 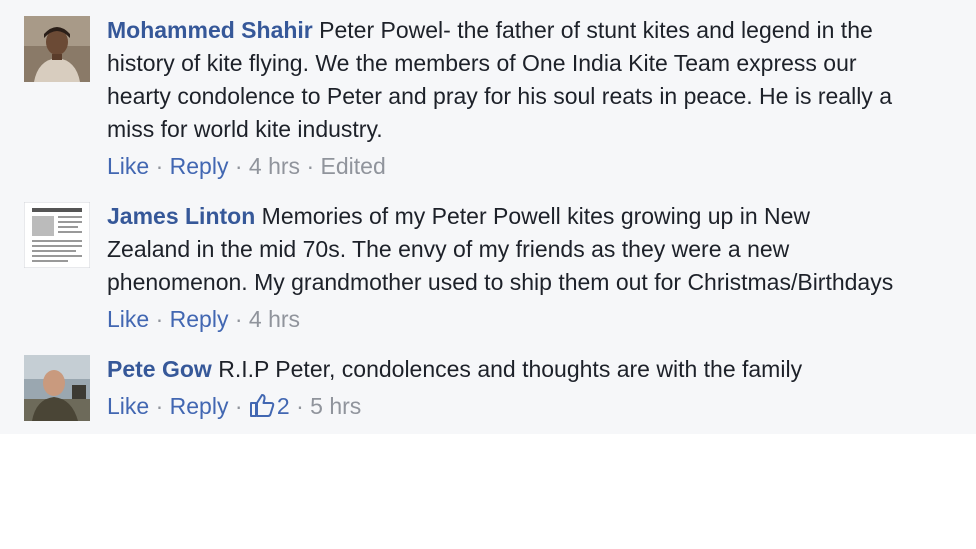 I want to click on comment-actions: Like · Reply · 4 hrs, so click(x=541, y=319).